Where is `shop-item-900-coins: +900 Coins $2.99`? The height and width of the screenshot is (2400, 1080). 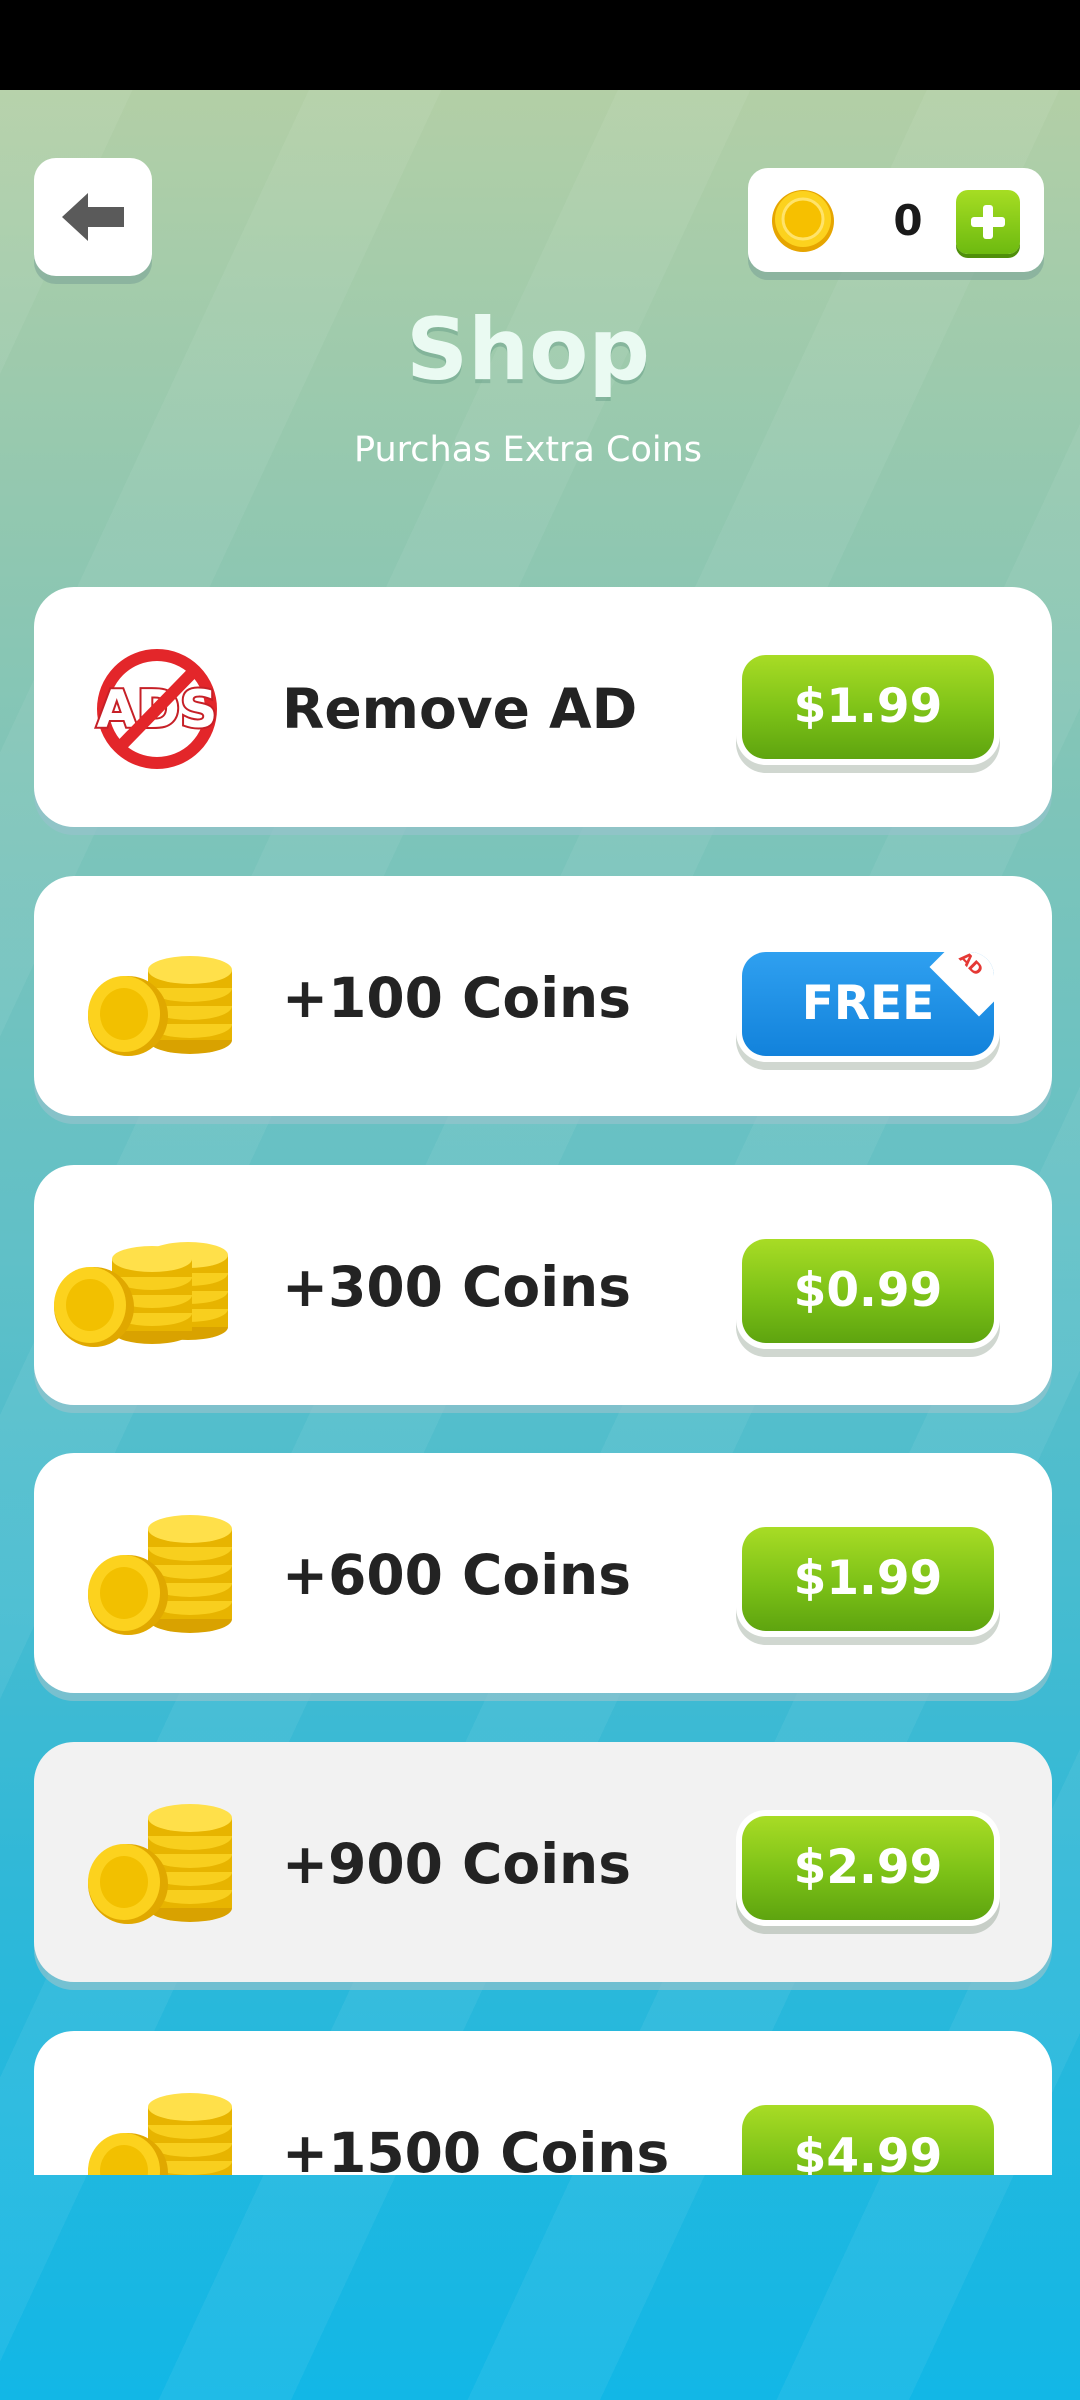 shop-item-900-coins: +900 Coins $2.99 is located at coordinates (543, 1862).